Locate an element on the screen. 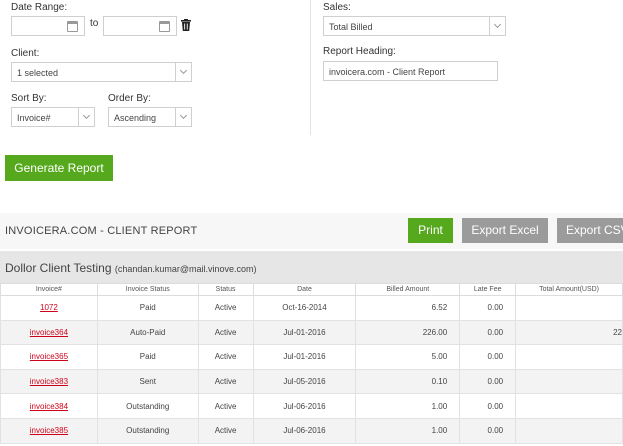 The image size is (623, 446). to-label: to is located at coordinates (94, 23).